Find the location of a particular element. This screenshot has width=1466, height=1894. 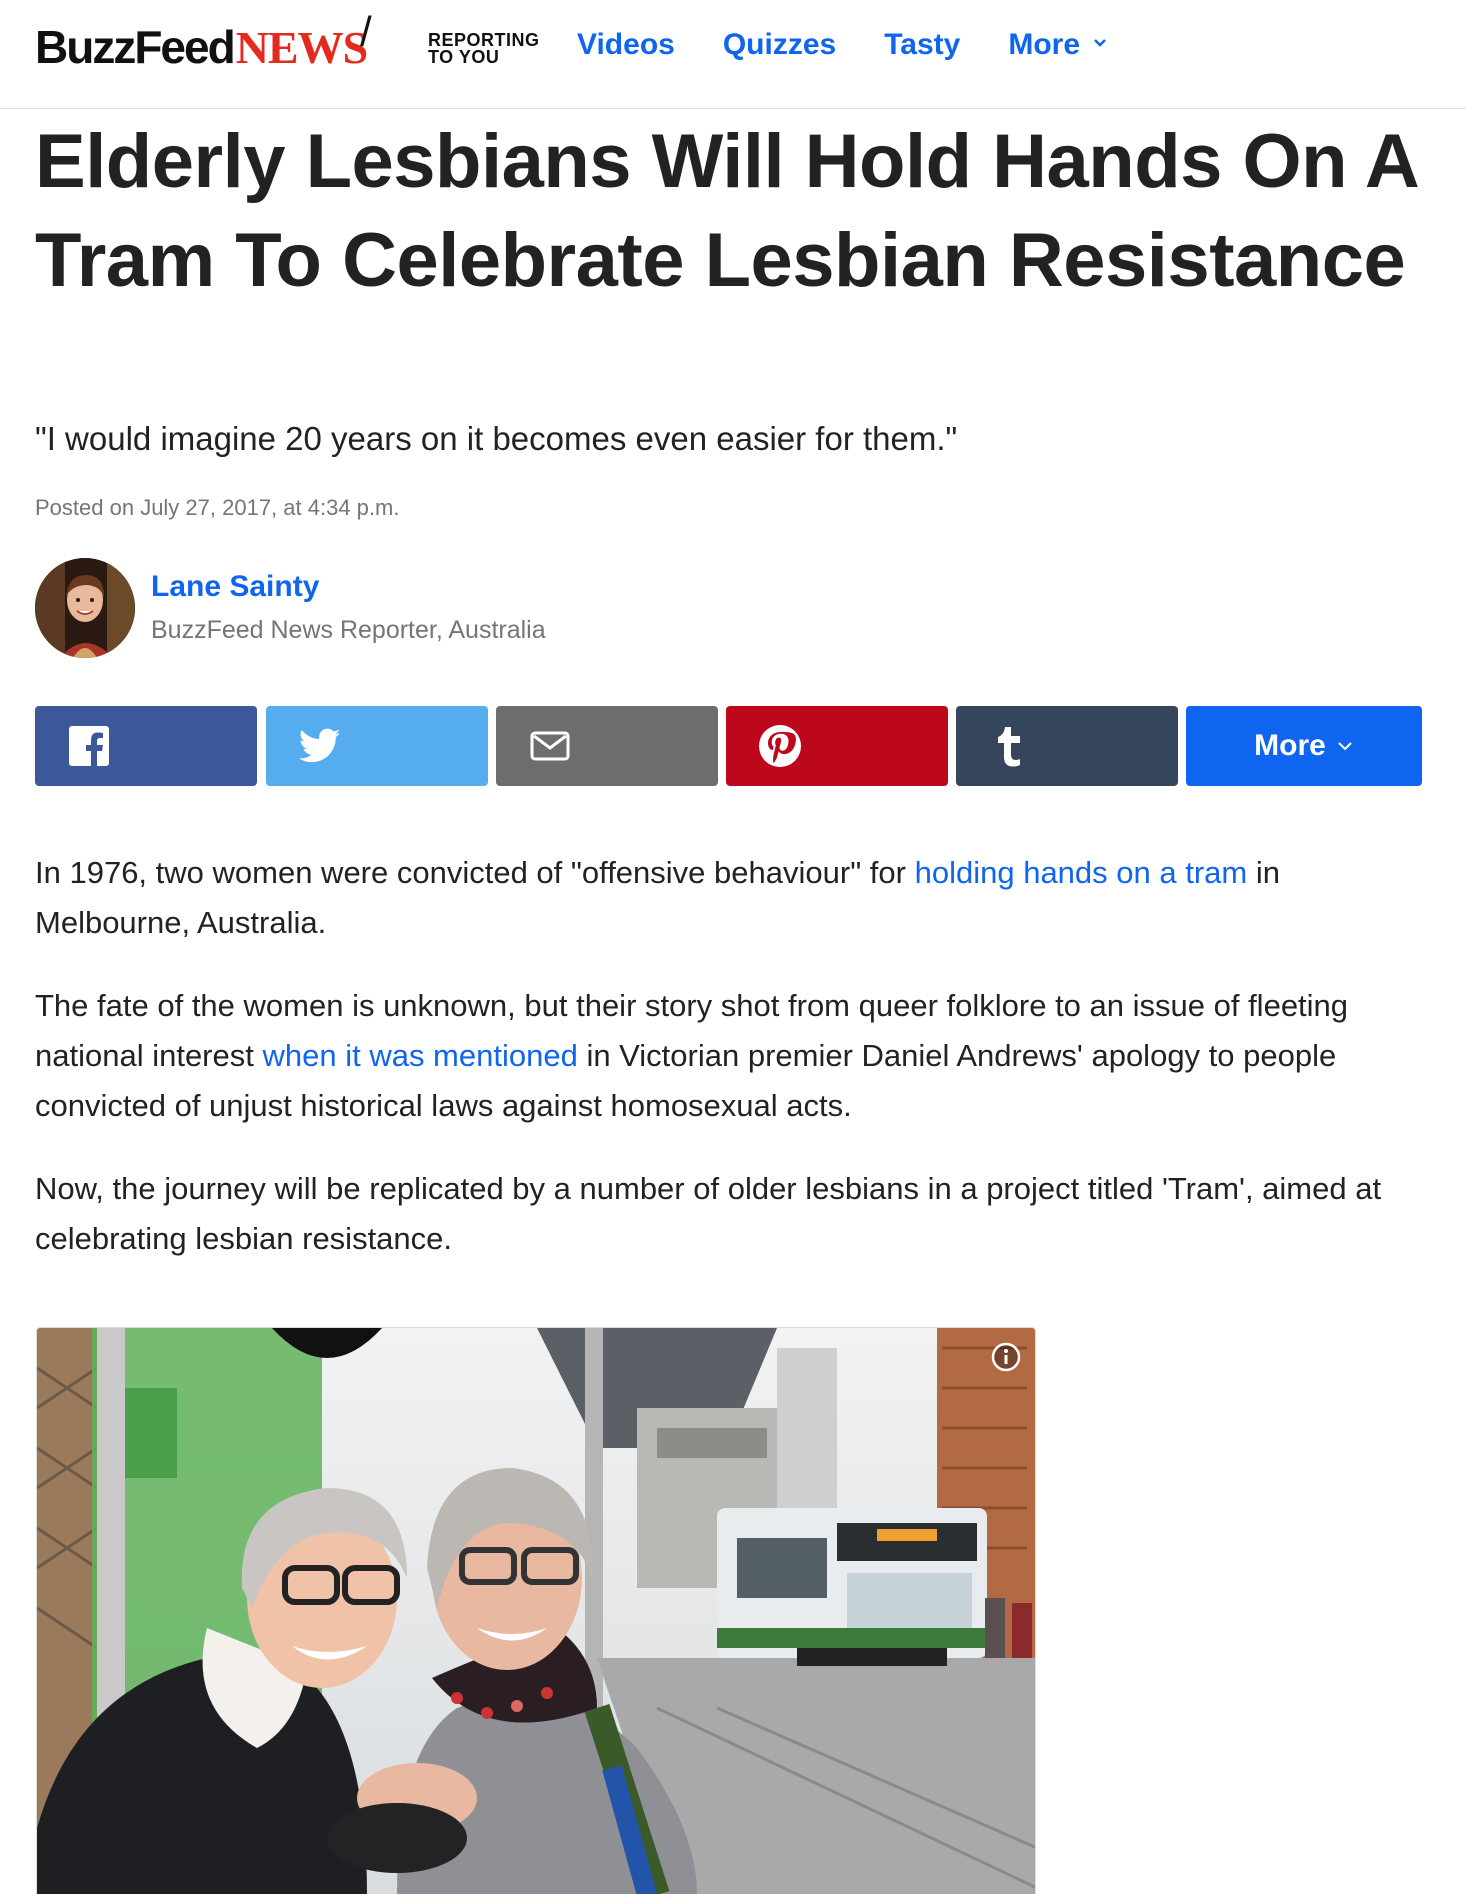

author-avatar is located at coordinates (85, 608).